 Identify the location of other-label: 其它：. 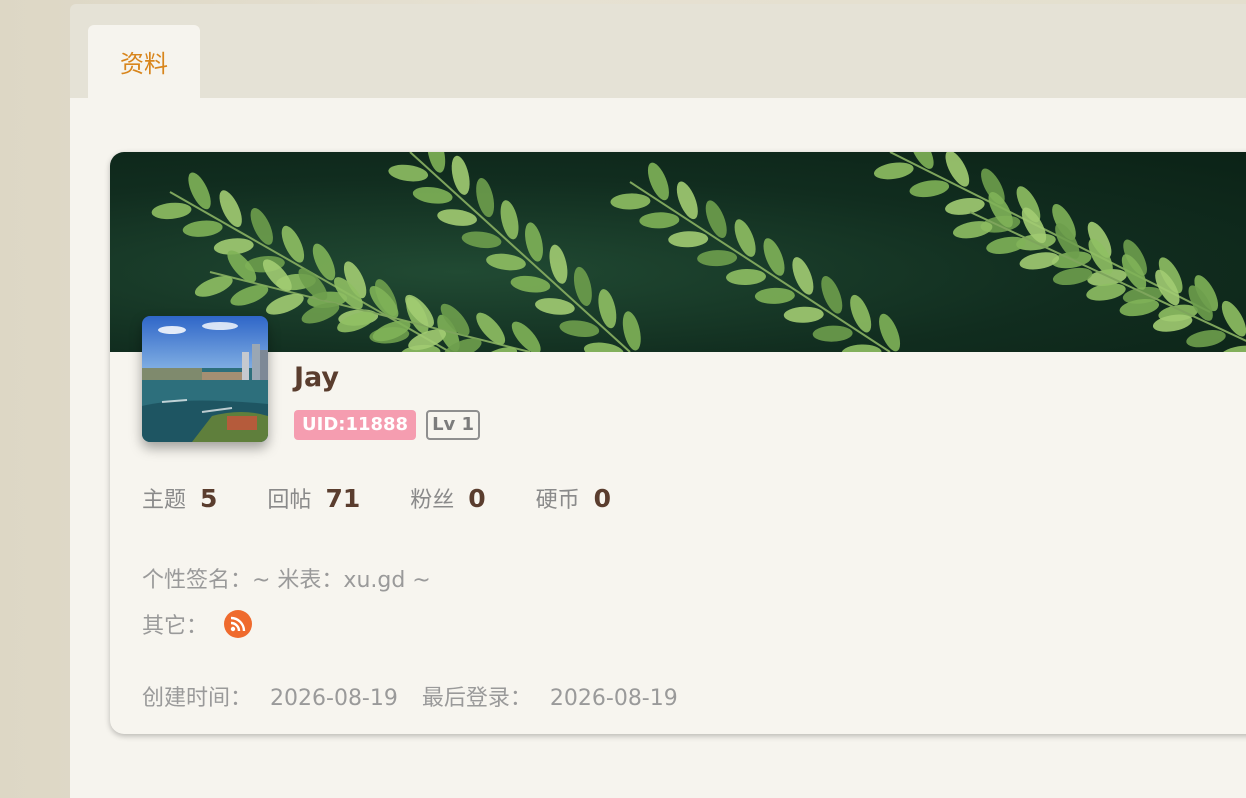
(175, 626).